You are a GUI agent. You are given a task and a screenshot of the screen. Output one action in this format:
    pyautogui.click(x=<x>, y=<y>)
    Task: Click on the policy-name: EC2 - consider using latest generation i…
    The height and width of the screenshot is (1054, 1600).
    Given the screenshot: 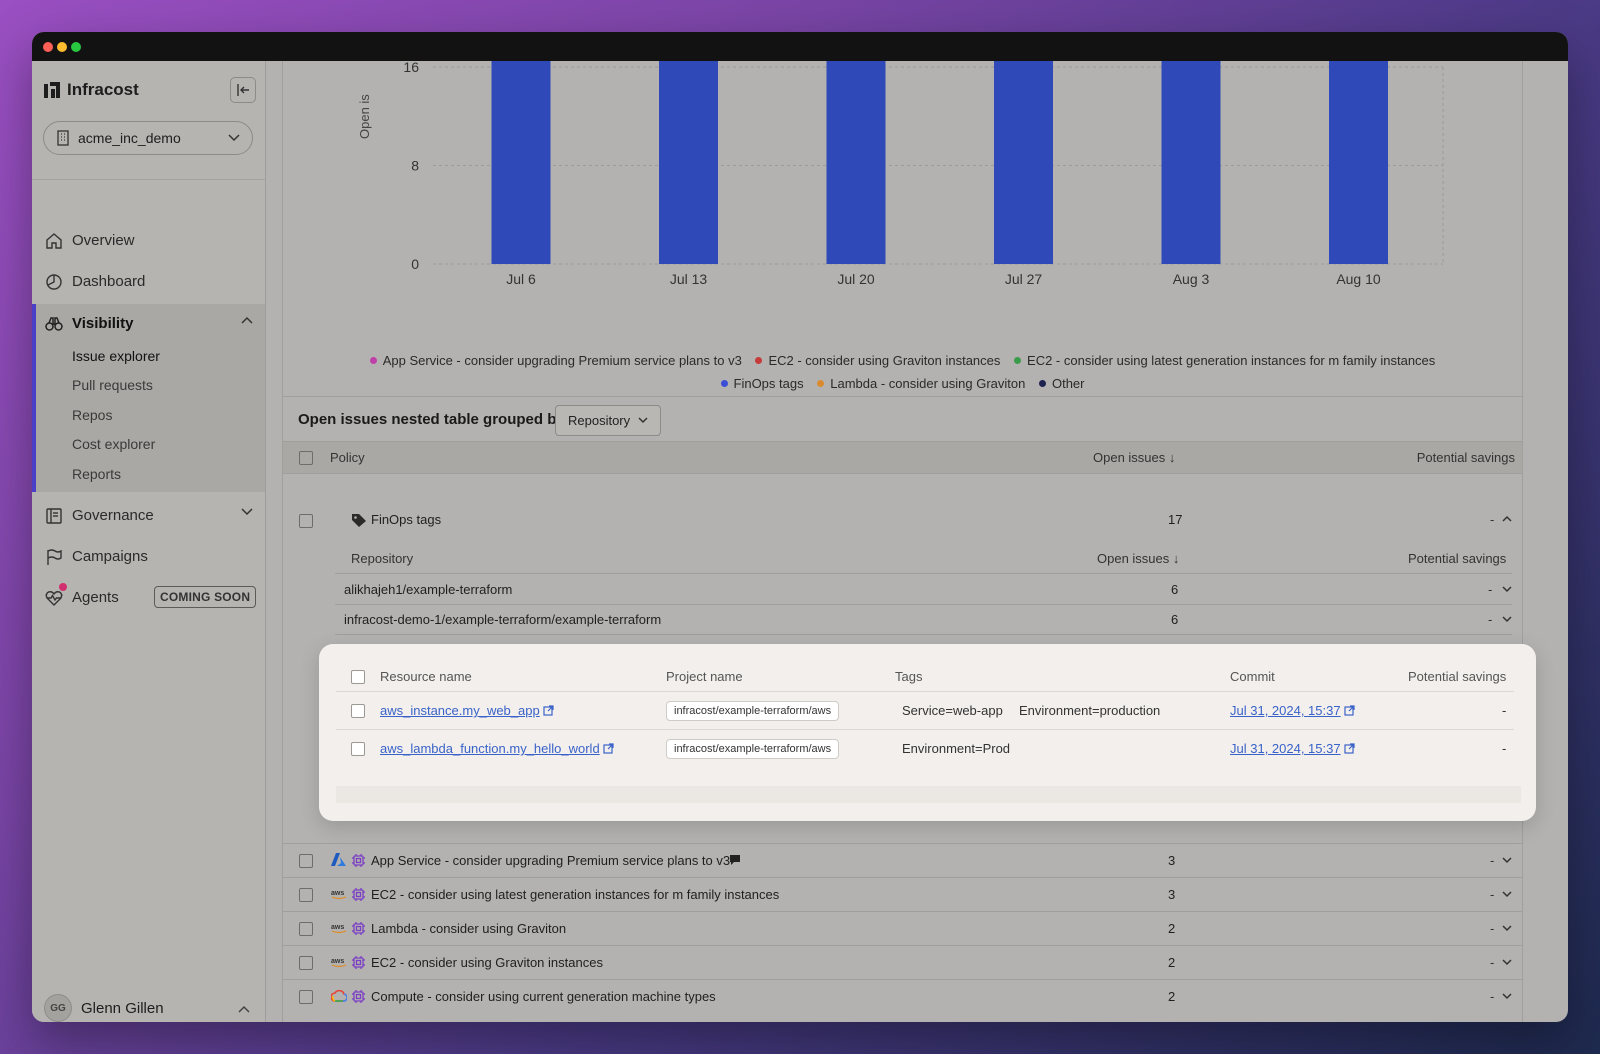 What is the action you would take?
    pyautogui.click(x=575, y=894)
    